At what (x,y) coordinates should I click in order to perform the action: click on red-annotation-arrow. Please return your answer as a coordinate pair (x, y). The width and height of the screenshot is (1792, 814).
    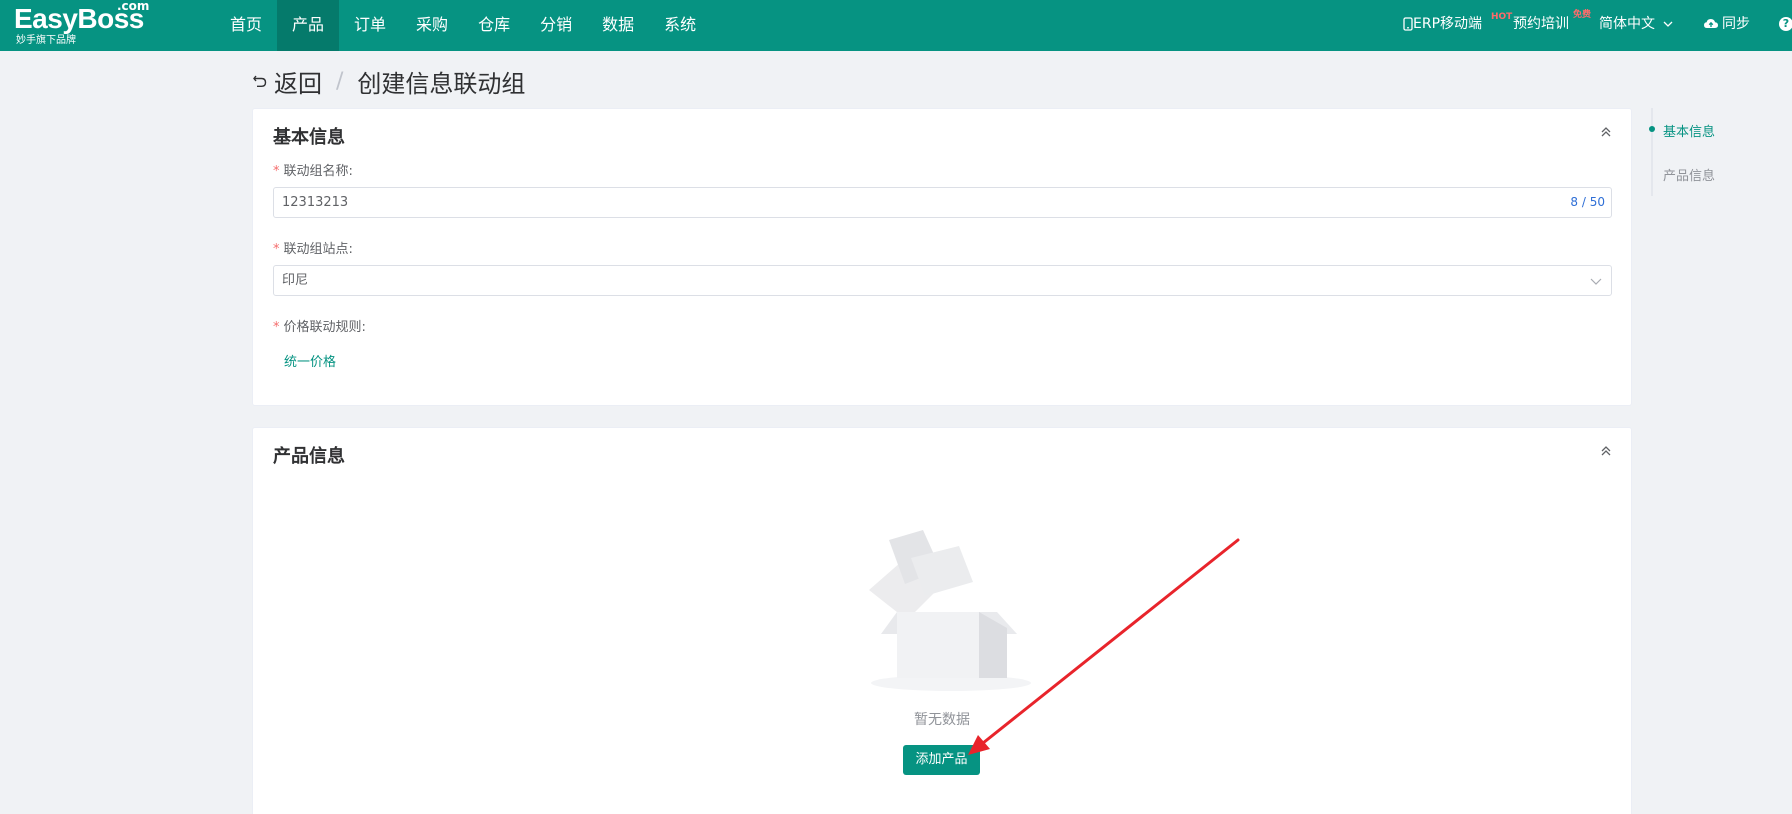
    Looking at the image, I should click on (1104, 646).